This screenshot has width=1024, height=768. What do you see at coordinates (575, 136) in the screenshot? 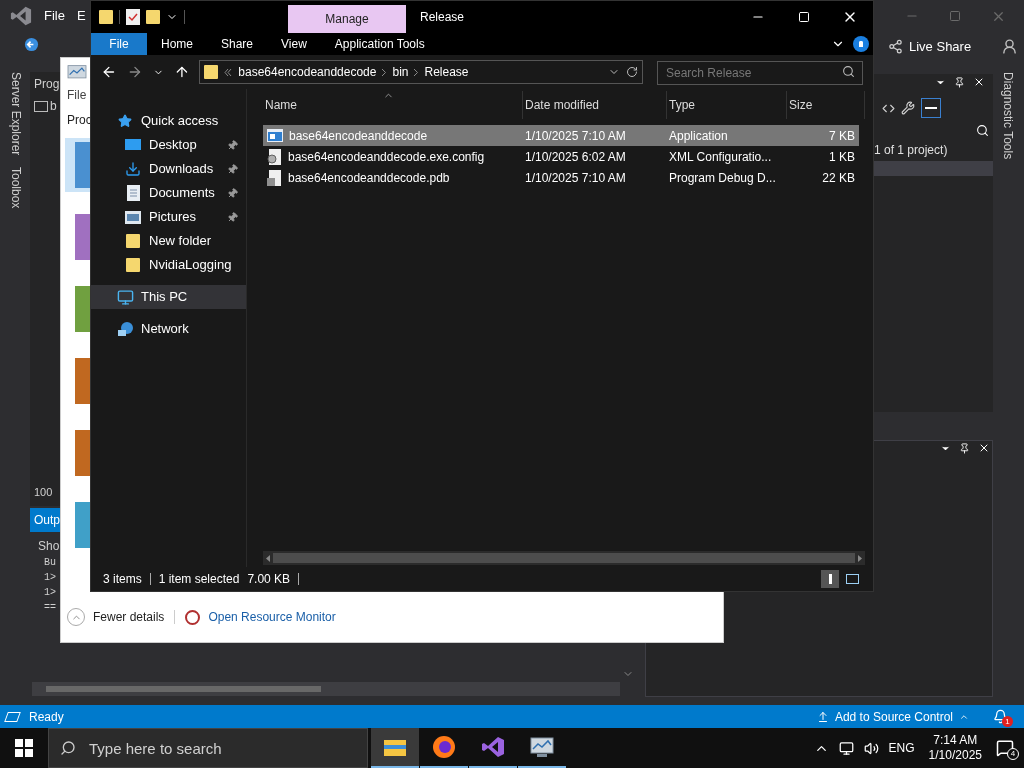
I see `date-cell-text: 1/10/2025 7:10 AM` at bounding box center [575, 136].